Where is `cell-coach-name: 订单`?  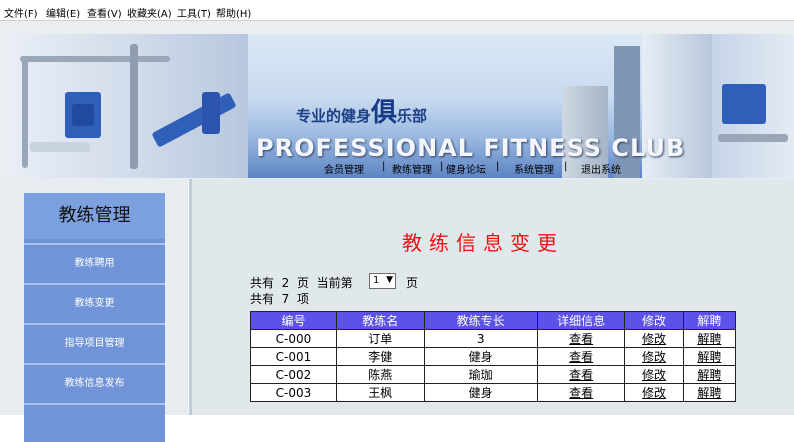
cell-coach-name: 订单 is located at coordinates (380, 338).